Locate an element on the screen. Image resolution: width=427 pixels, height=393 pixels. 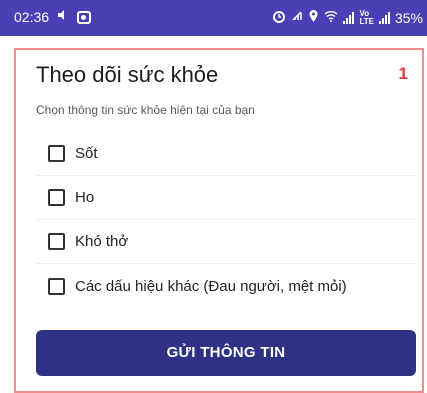
wifi-icon is located at coordinates (331, 18).